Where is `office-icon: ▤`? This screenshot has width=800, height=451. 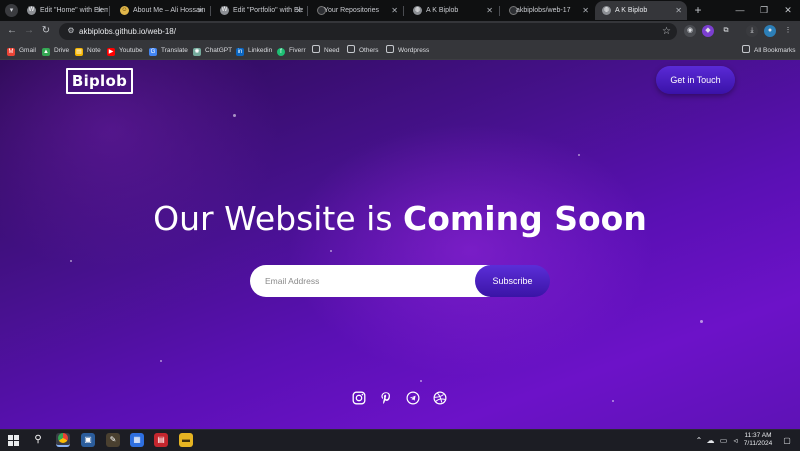 office-icon: ▤ is located at coordinates (161, 440).